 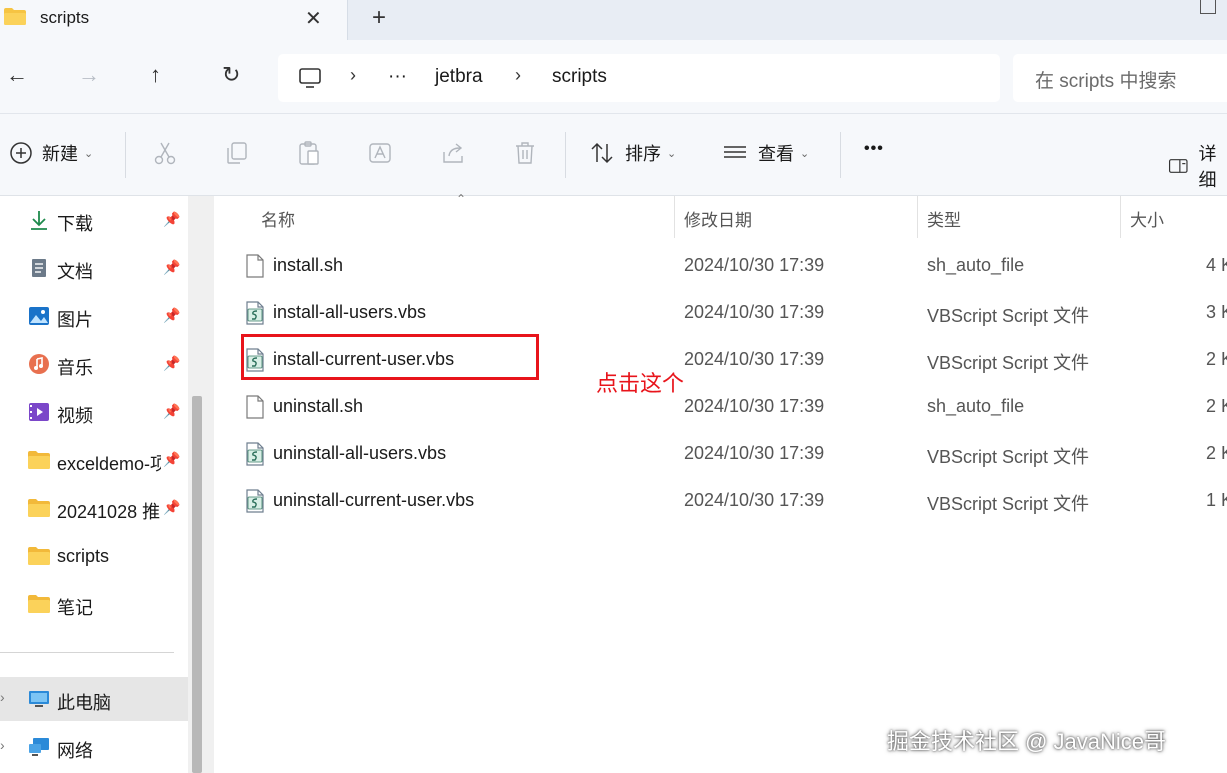 What do you see at coordinates (381, 153) in the screenshot?
I see `rename-icon` at bounding box center [381, 153].